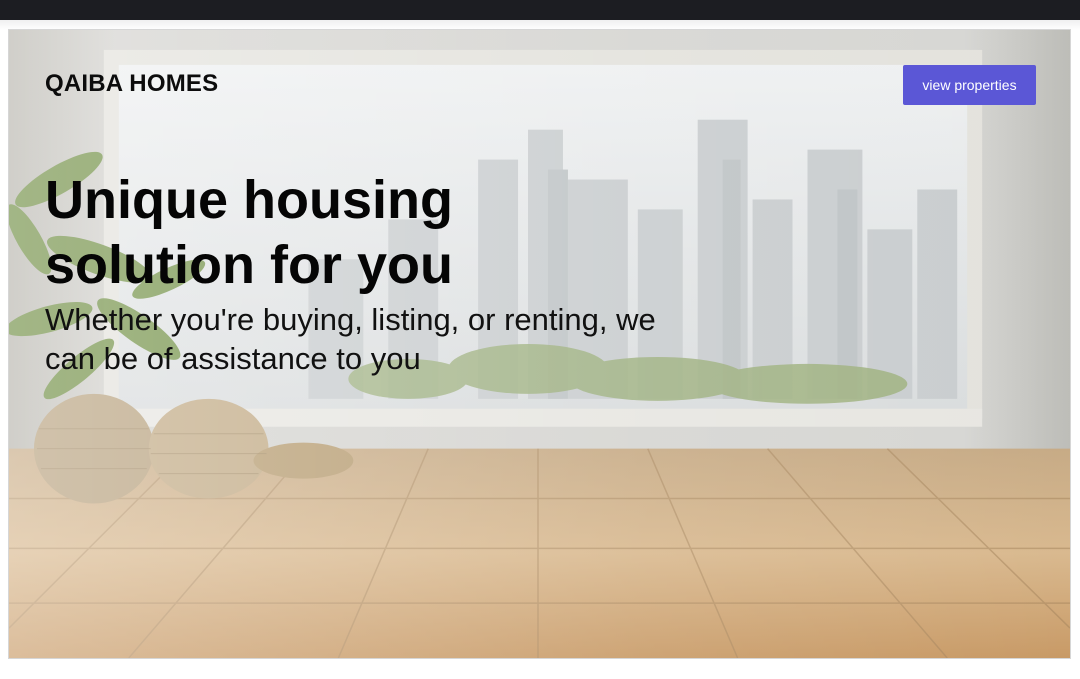 This screenshot has width=1080, height=679. Describe the element at coordinates (540, 10) in the screenshot. I see `browser-top-bar` at that location.